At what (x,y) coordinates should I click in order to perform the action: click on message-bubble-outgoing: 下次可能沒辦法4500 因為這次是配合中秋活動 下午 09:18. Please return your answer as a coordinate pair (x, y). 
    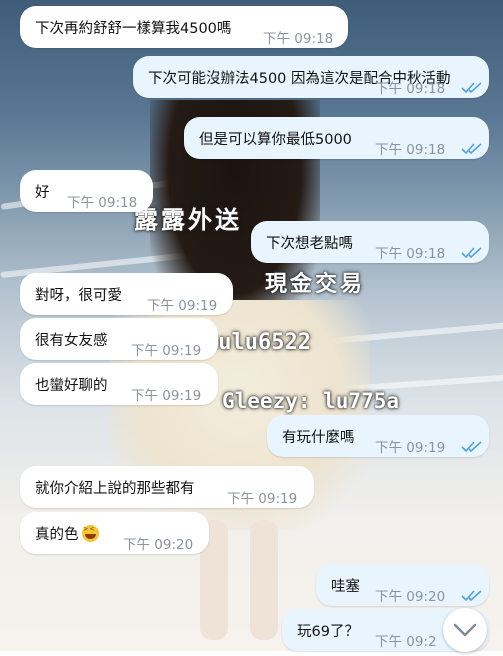
    Looking at the image, I should click on (311, 77).